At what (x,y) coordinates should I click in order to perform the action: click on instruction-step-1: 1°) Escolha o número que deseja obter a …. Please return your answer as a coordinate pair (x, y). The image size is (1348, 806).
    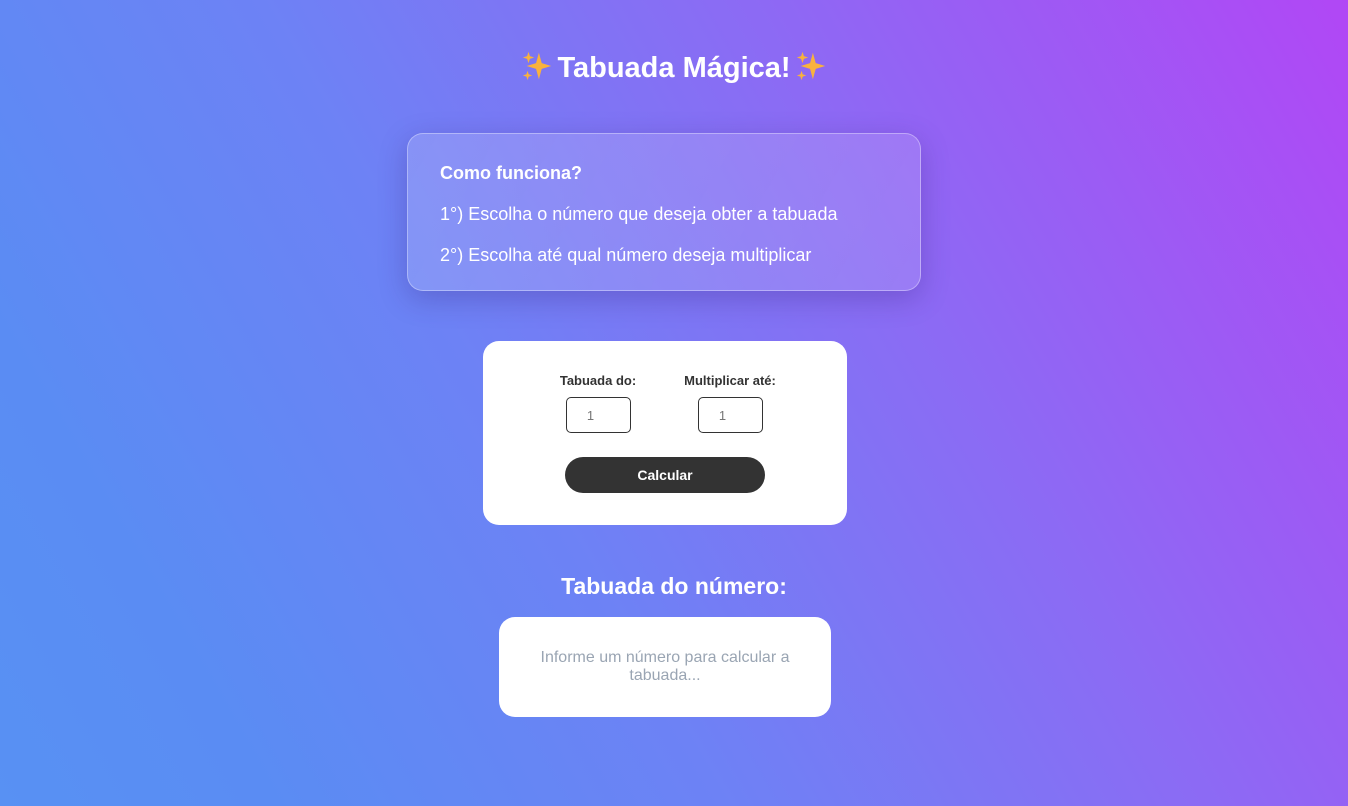
    Looking at the image, I should click on (639, 214).